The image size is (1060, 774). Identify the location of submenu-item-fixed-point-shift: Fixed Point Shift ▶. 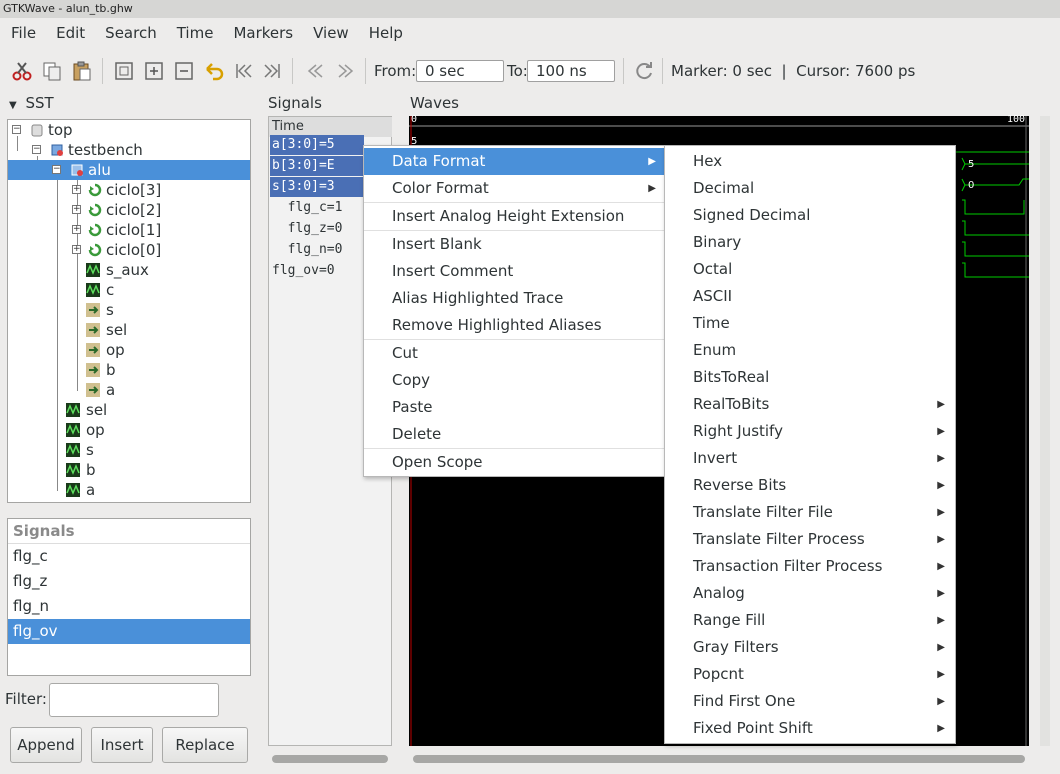
(810, 728).